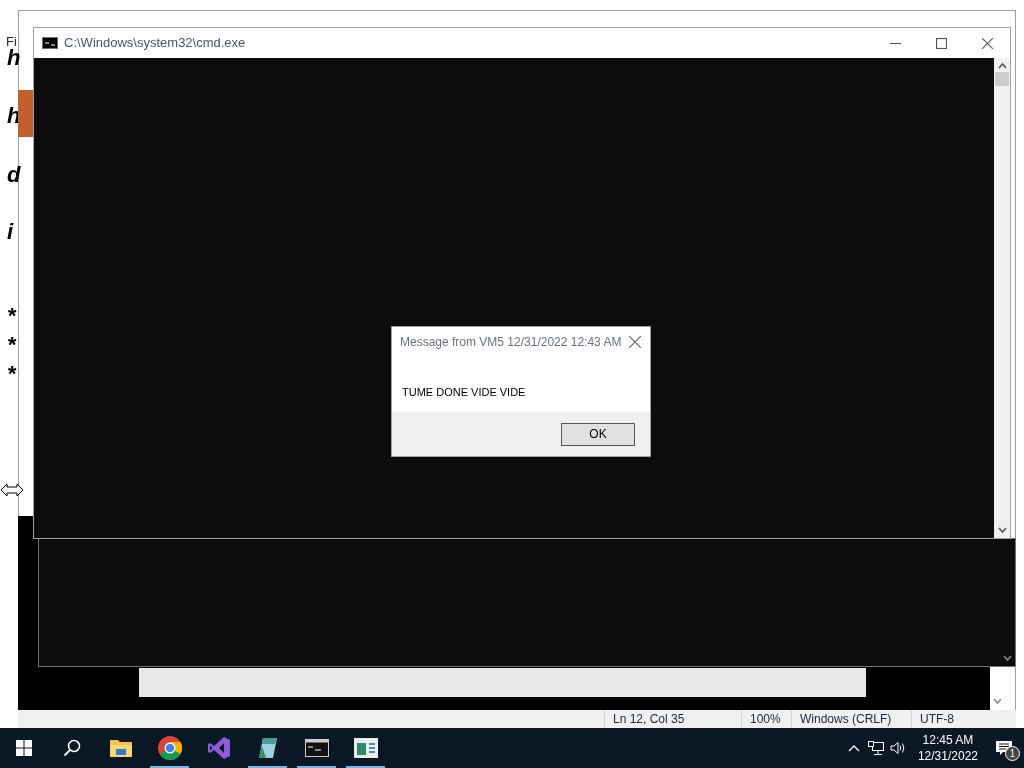  Describe the element at coordinates (14, 175) in the screenshot. I see `text-line: d` at that location.